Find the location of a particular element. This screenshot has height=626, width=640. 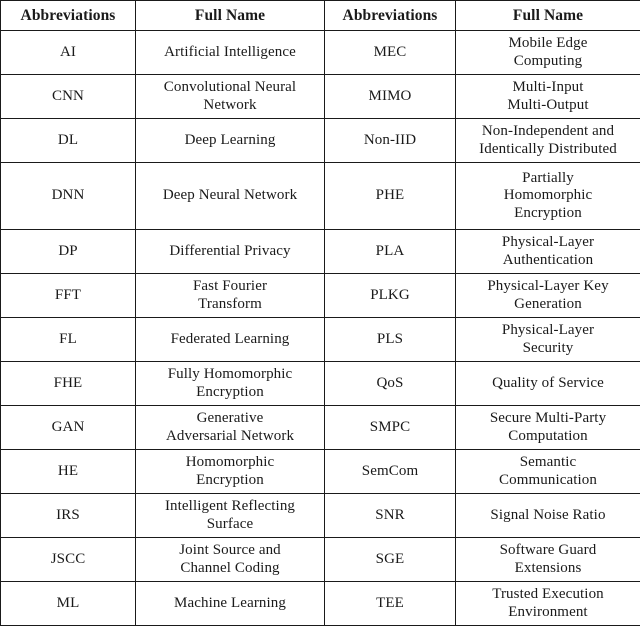

cell-abbreviation-left: CNN is located at coordinates (68, 96).